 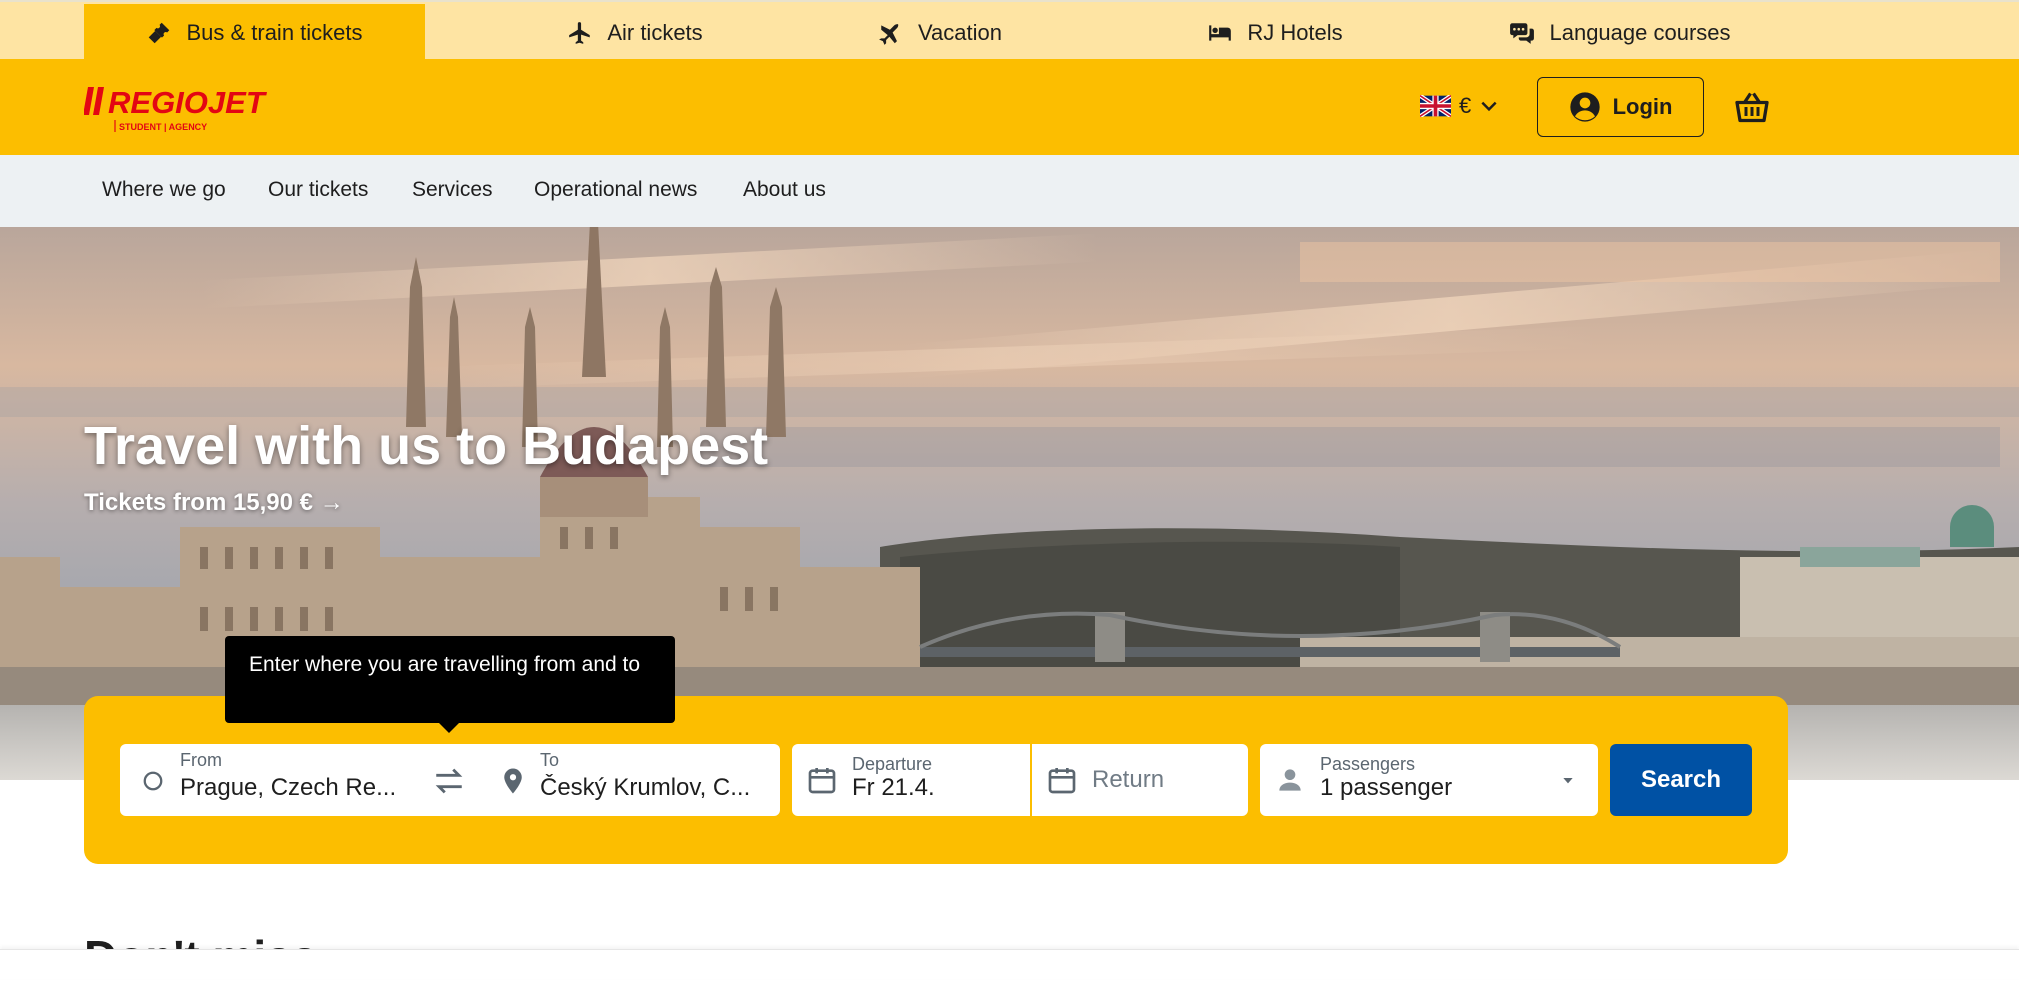 What do you see at coordinates (1522, 33) in the screenshot?
I see `chat-bubbles-icon` at bounding box center [1522, 33].